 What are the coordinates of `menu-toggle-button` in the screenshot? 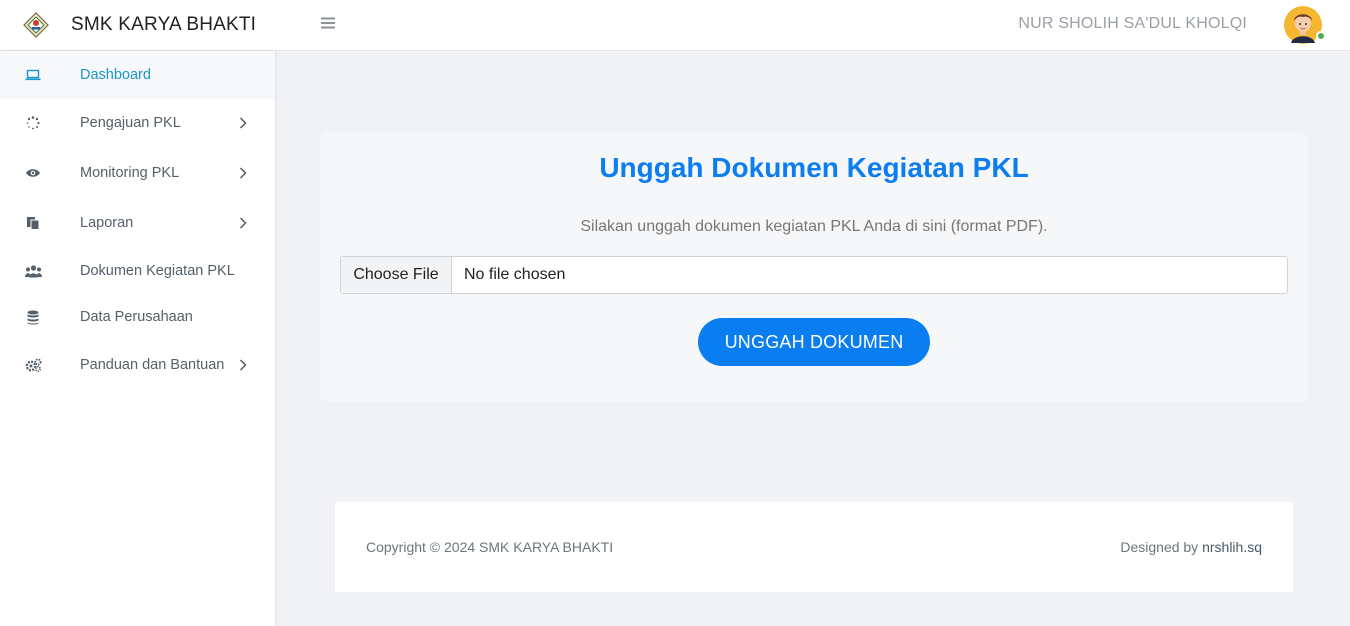 It's located at (328, 25).